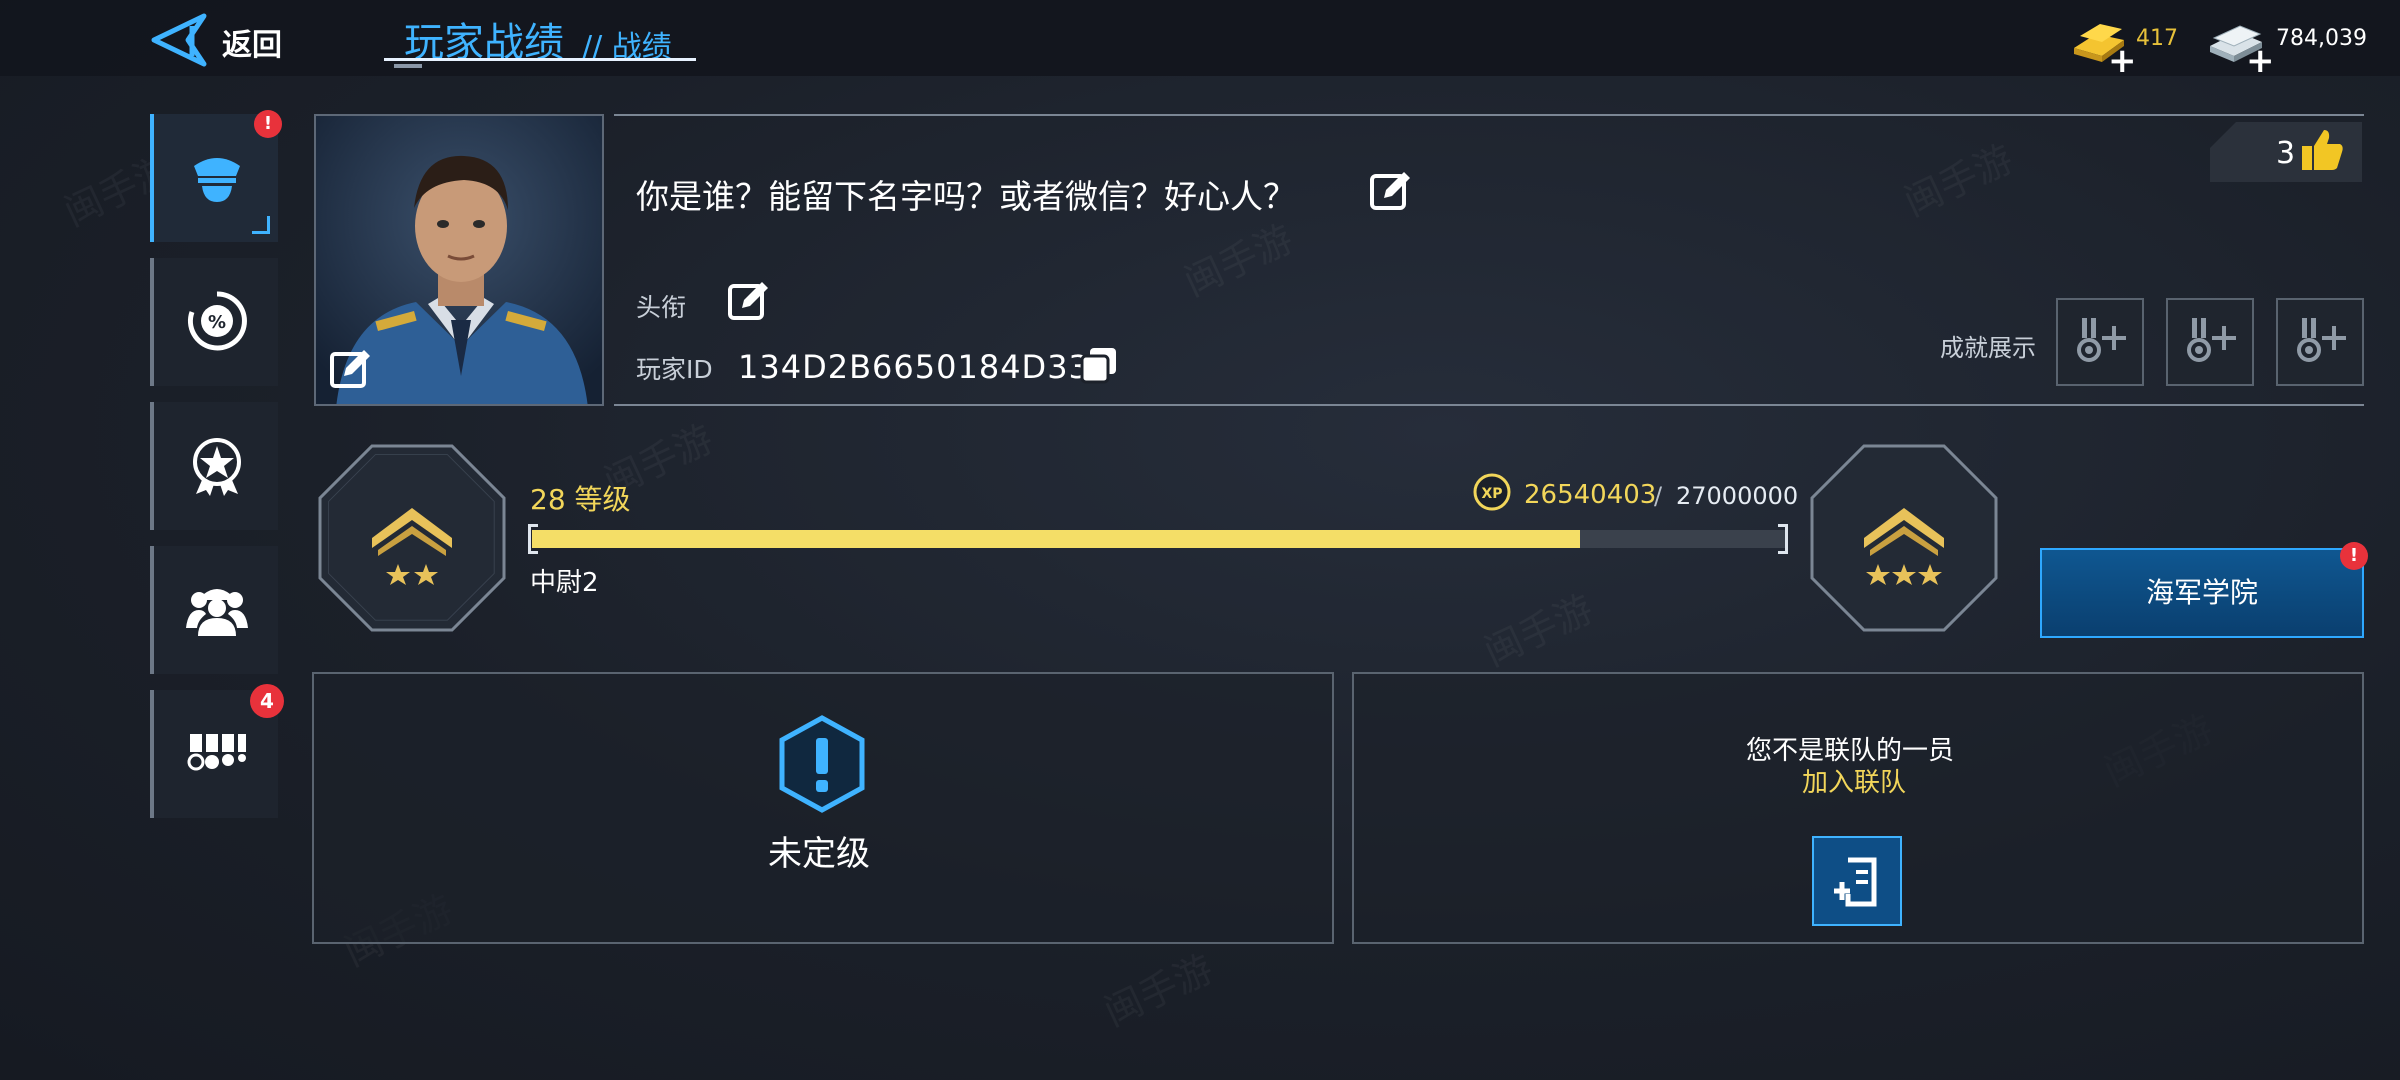  Describe the element at coordinates (351, 369) in the screenshot. I see `edit-avatar-icon` at that location.